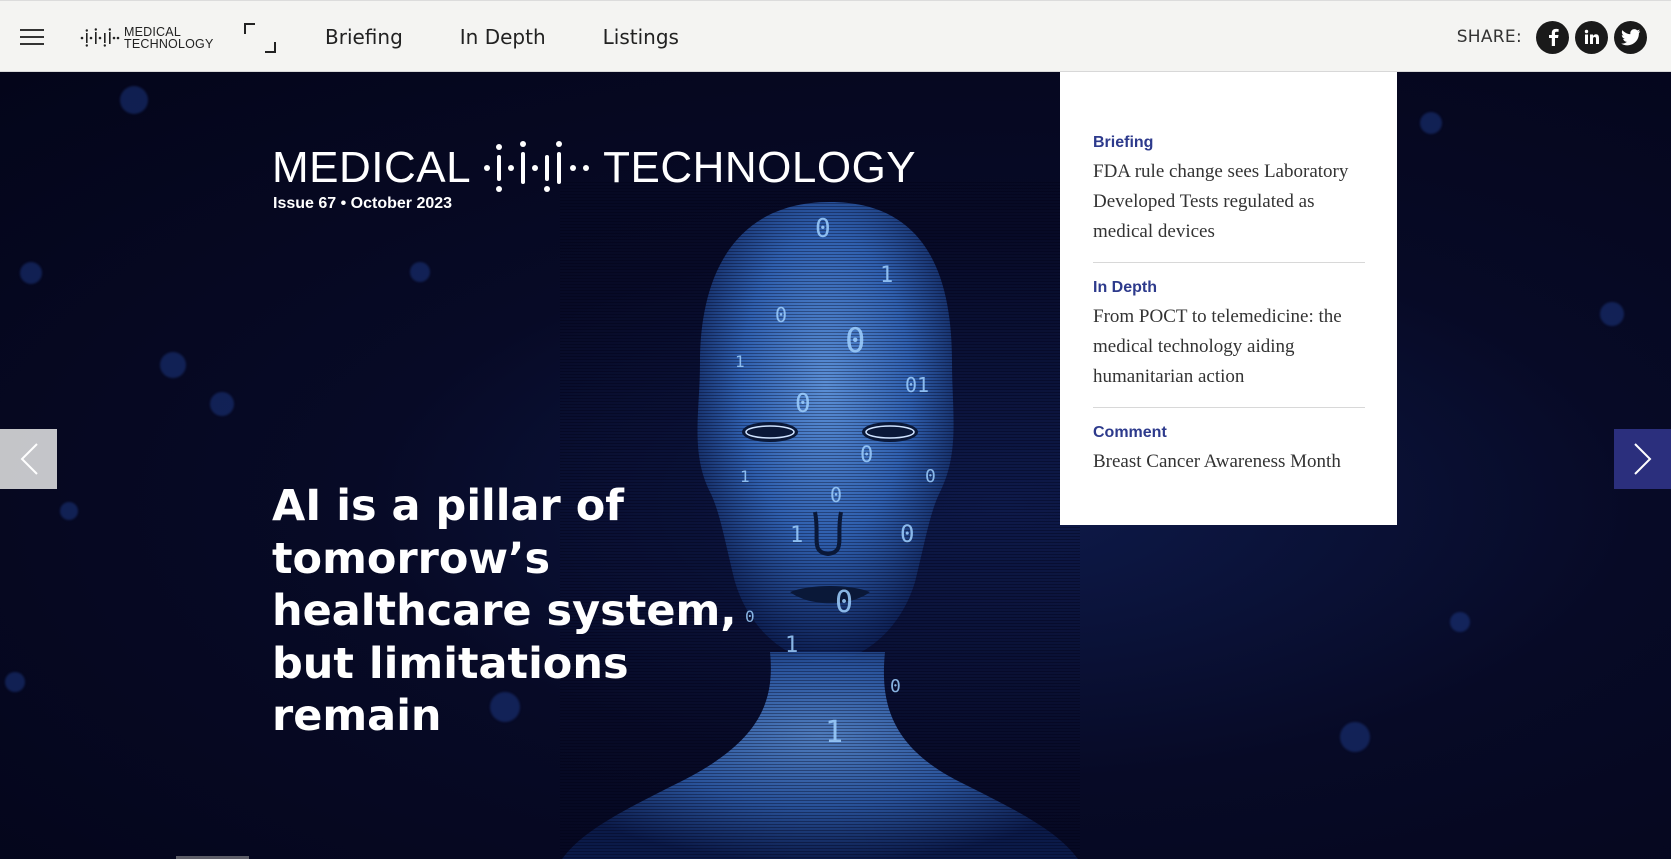 This screenshot has width=1671, height=859. What do you see at coordinates (364, 37) in the screenshot?
I see `nav-briefing: Briefing` at bounding box center [364, 37].